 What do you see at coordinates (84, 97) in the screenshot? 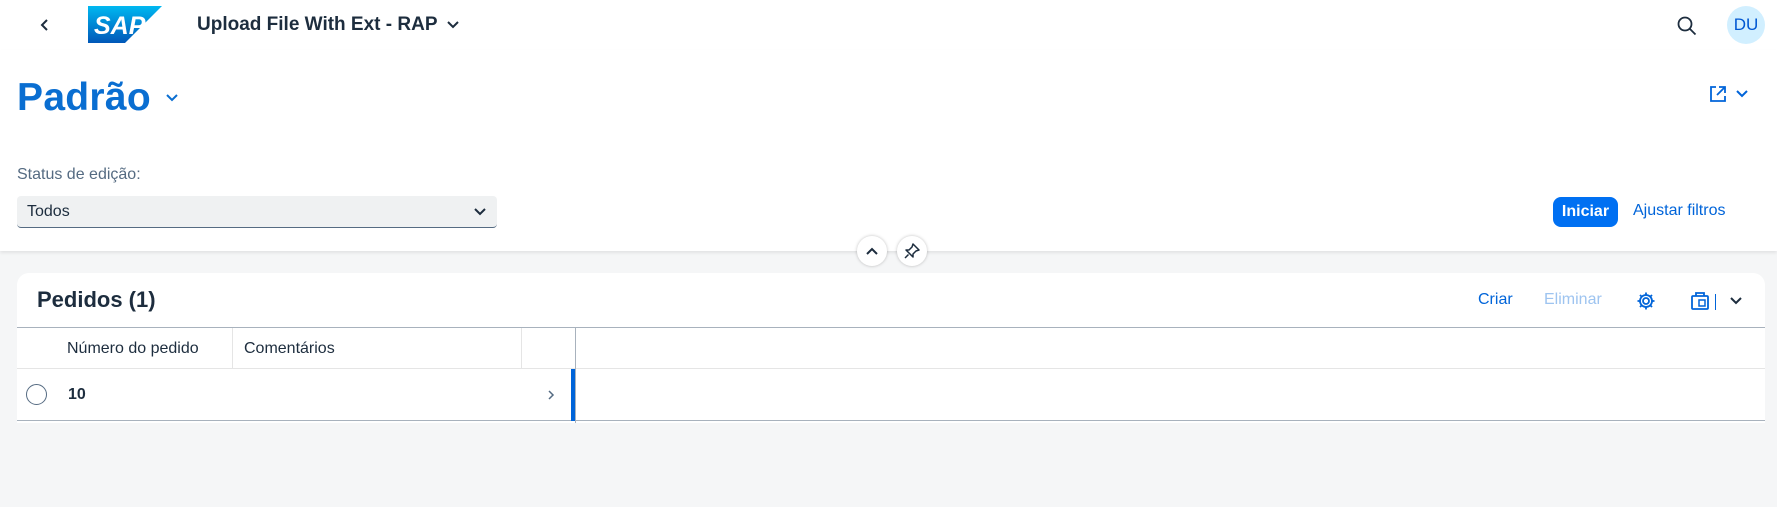
I see `variant-title: Padrão` at bounding box center [84, 97].